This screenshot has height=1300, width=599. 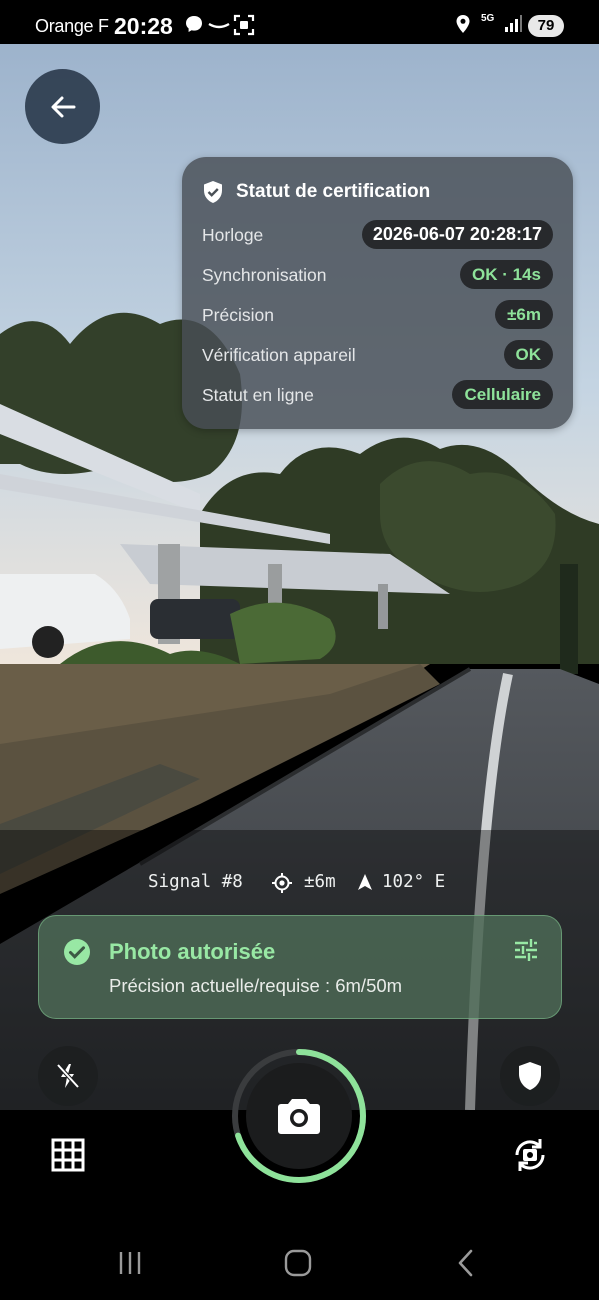 I want to click on status-bar: Orange F 20:28 5G 79, so click(x=299, y=22).